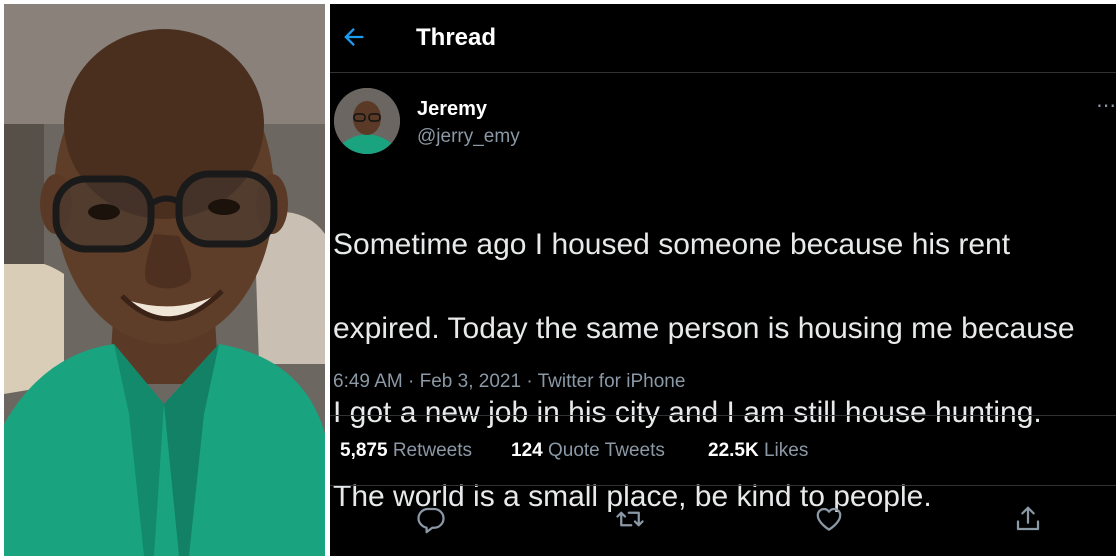 Image resolution: width=1120 pixels, height=560 pixels. I want to click on like-icon, so click(829, 519).